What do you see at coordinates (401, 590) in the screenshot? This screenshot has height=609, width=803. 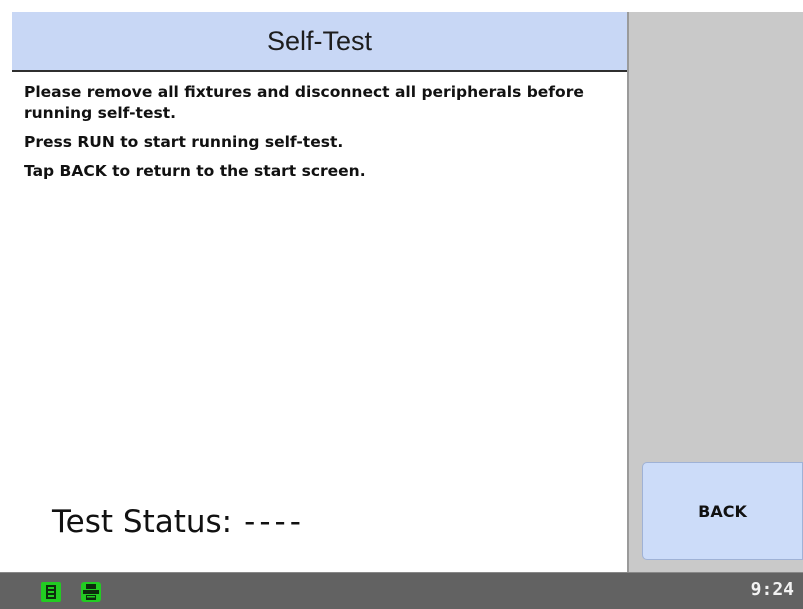 I see `status-bar: 9:24` at bounding box center [401, 590].